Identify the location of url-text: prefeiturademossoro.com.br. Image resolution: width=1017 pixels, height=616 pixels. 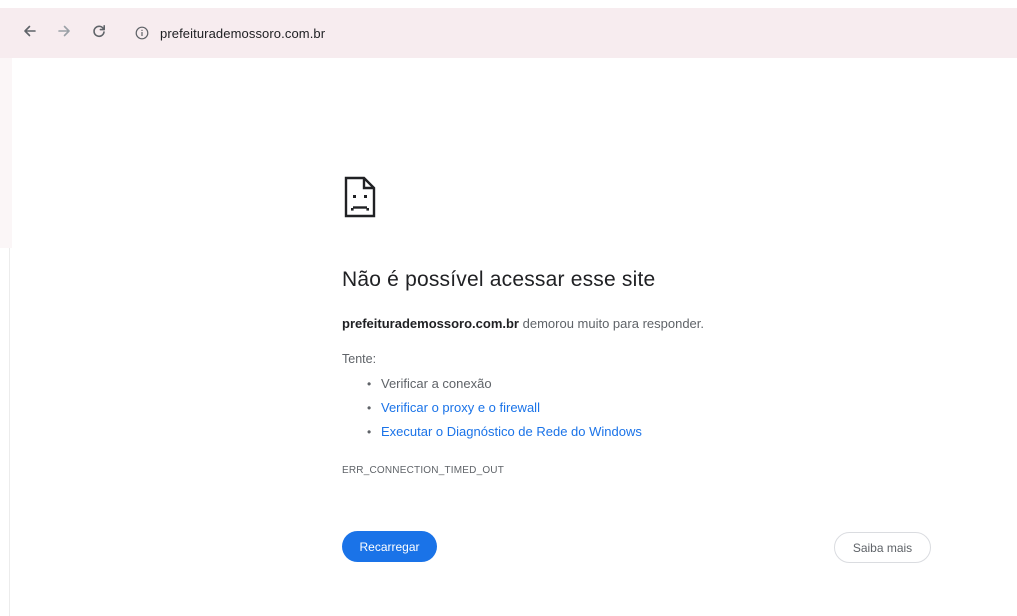
(242, 33).